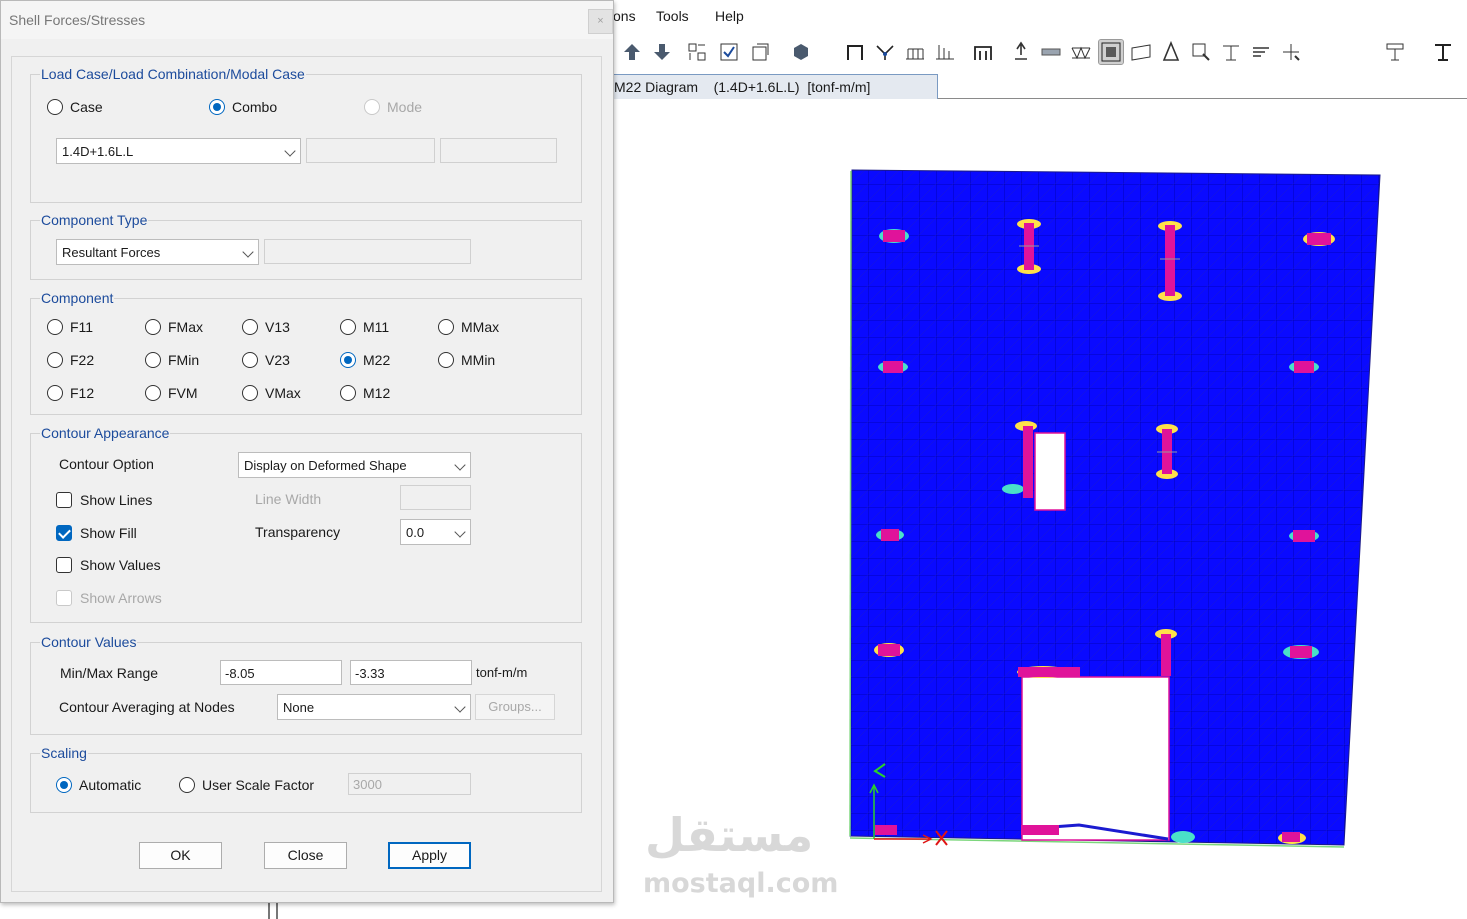 The height and width of the screenshot is (919, 1467). Describe the element at coordinates (1021, 52) in the screenshot. I see `support-icon` at that location.